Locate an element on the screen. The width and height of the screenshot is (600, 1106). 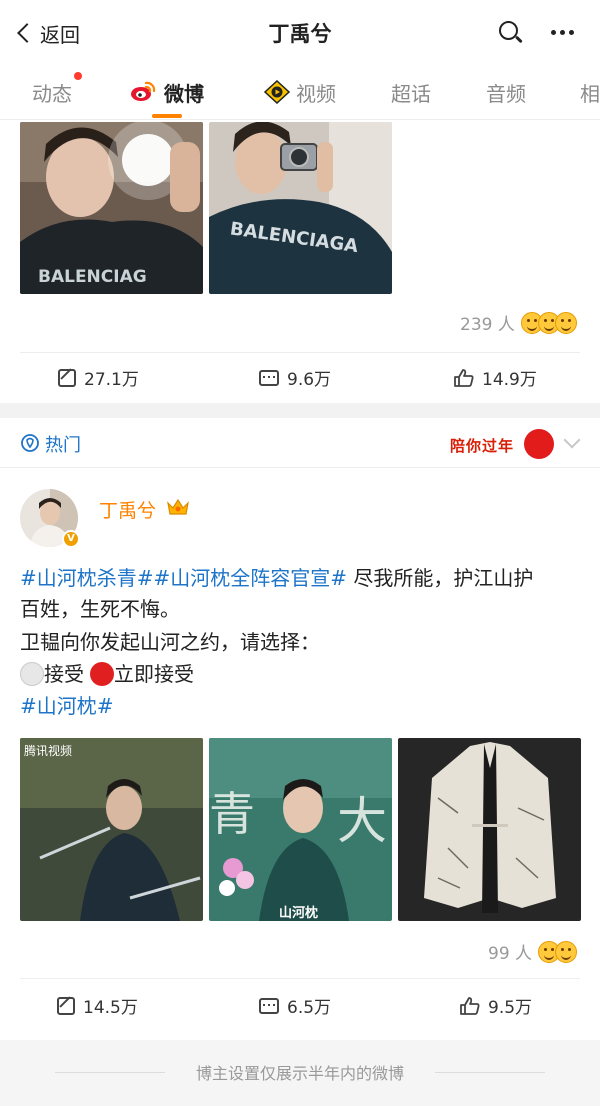
post-options-line: 接受 立即接受 is located at coordinates (300, 674).